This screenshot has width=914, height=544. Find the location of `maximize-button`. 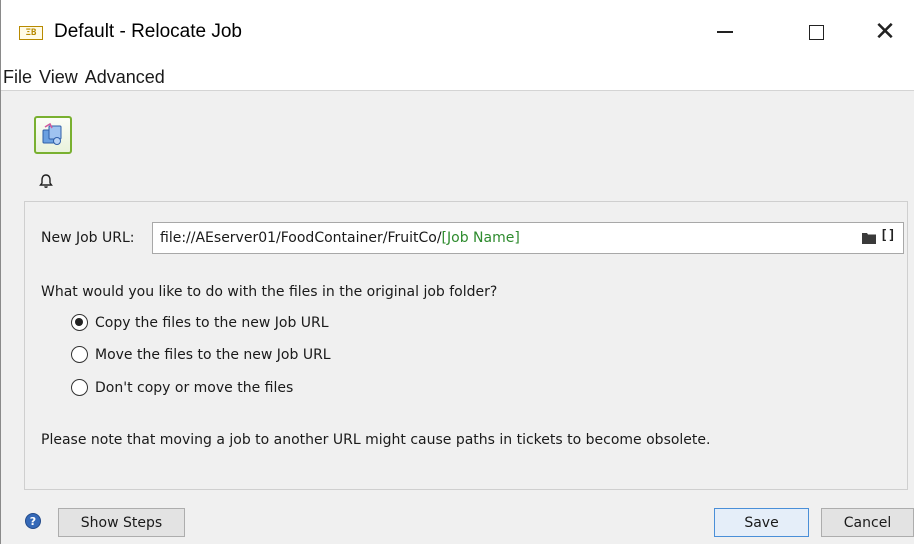

maximize-button is located at coordinates (816, 32).